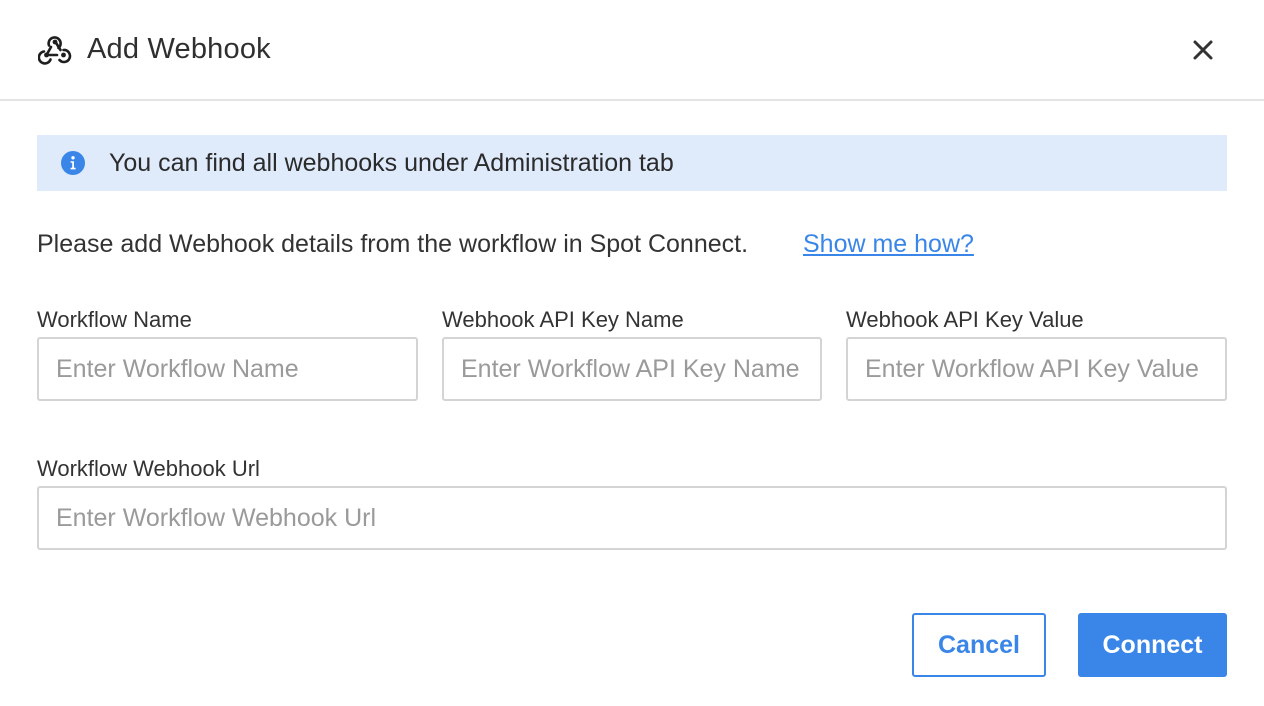 This screenshot has height=706, width=1264. What do you see at coordinates (73, 163) in the screenshot?
I see `info-icon` at bounding box center [73, 163].